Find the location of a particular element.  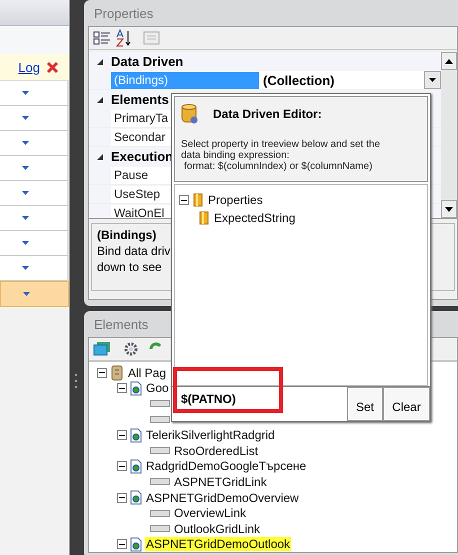

format-text: format: $(columnIndex) or $(columnName) is located at coordinates (278, 166).